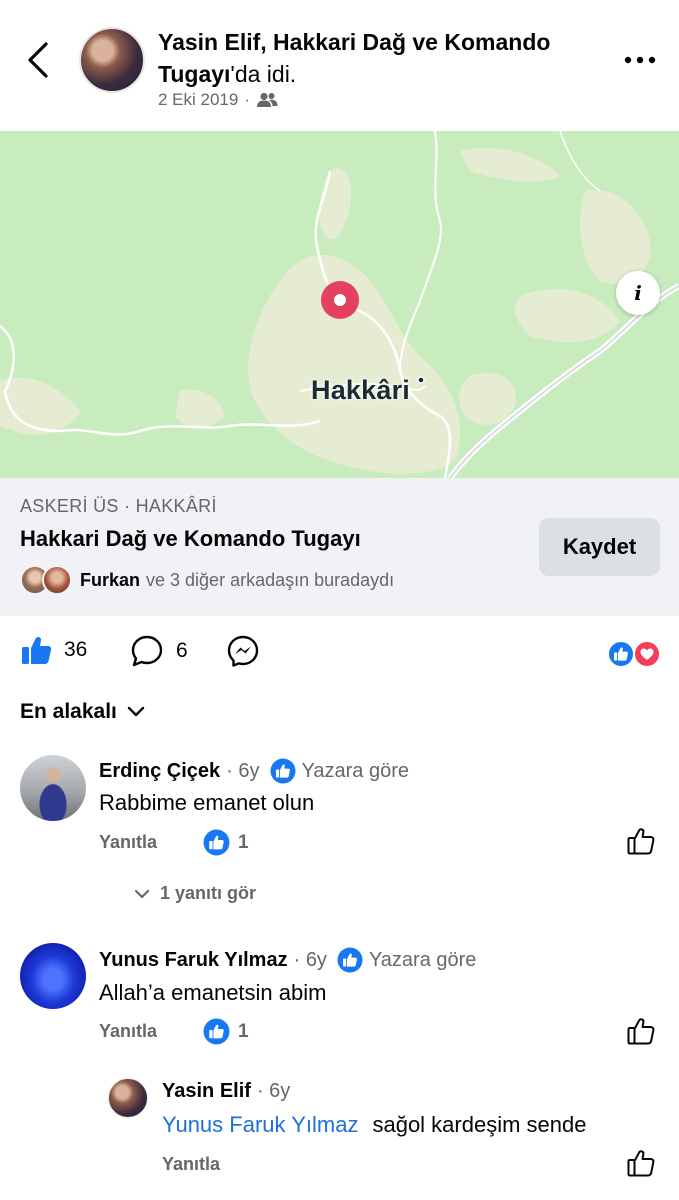 The image size is (679, 1200). What do you see at coordinates (39, 60) in the screenshot?
I see `chevron-left-icon` at bounding box center [39, 60].